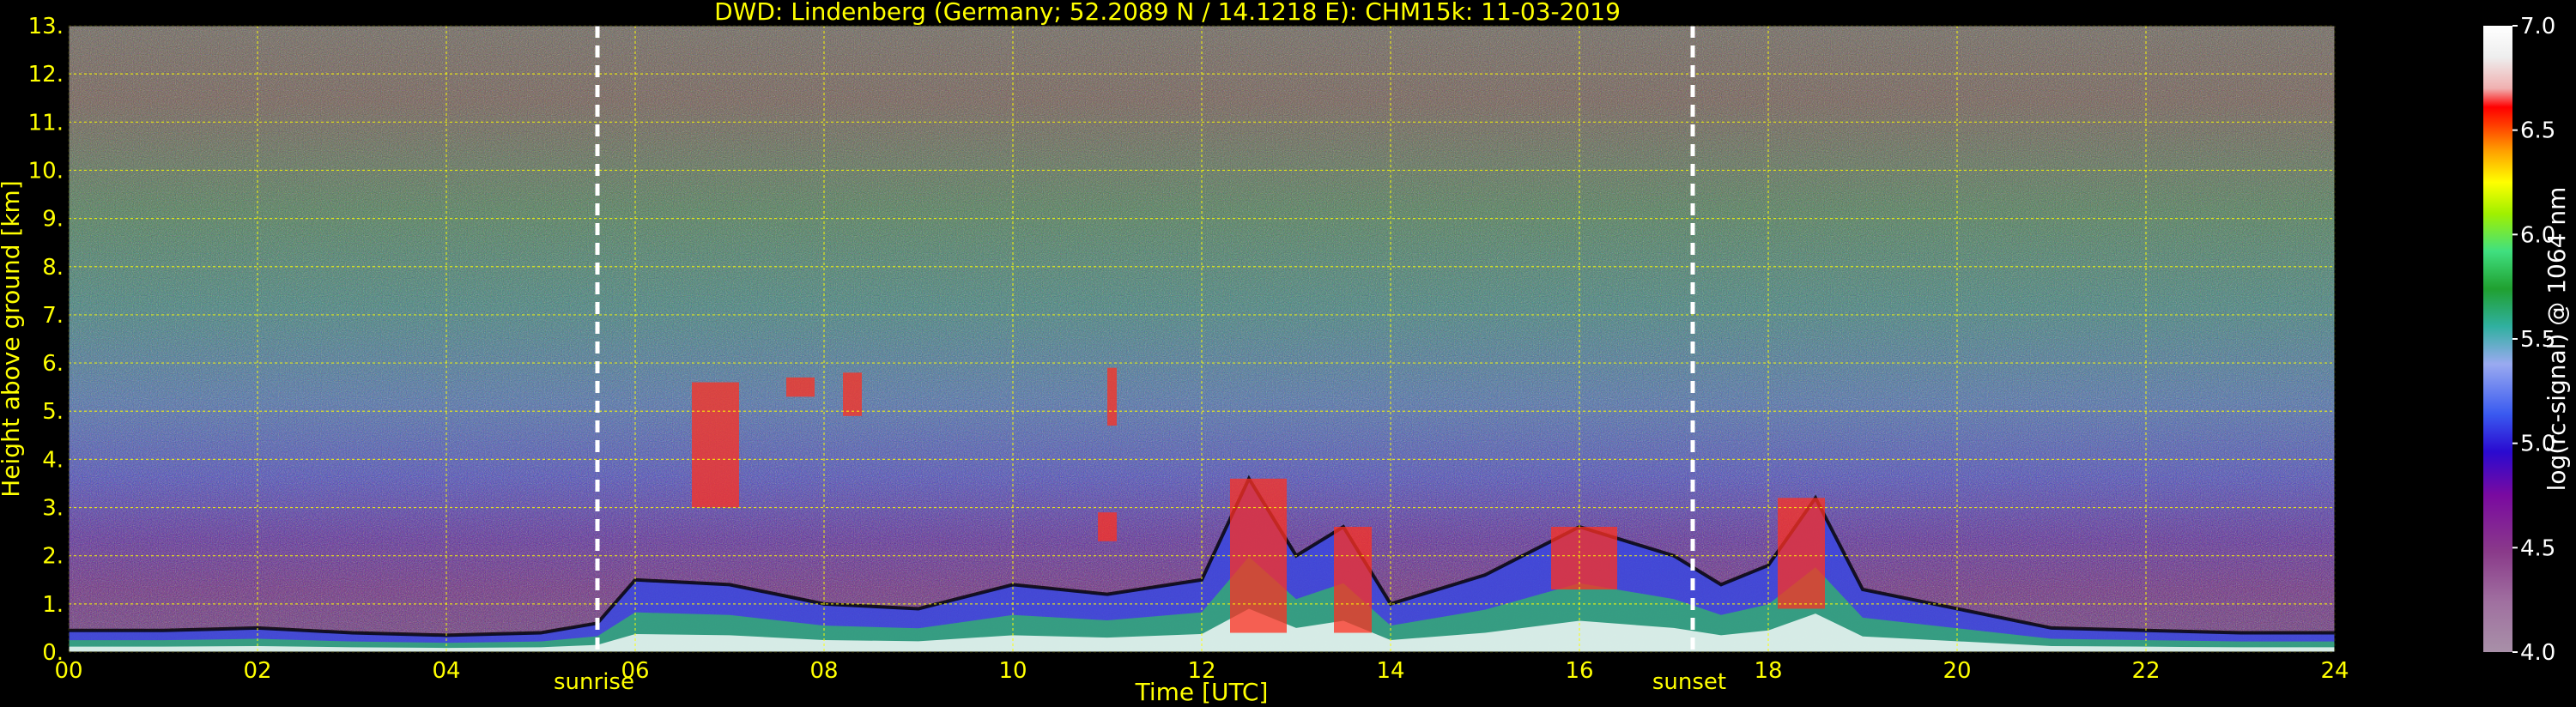 This screenshot has width=2576, height=707. I want to click on y-tick-label: 13., so click(46, 26).